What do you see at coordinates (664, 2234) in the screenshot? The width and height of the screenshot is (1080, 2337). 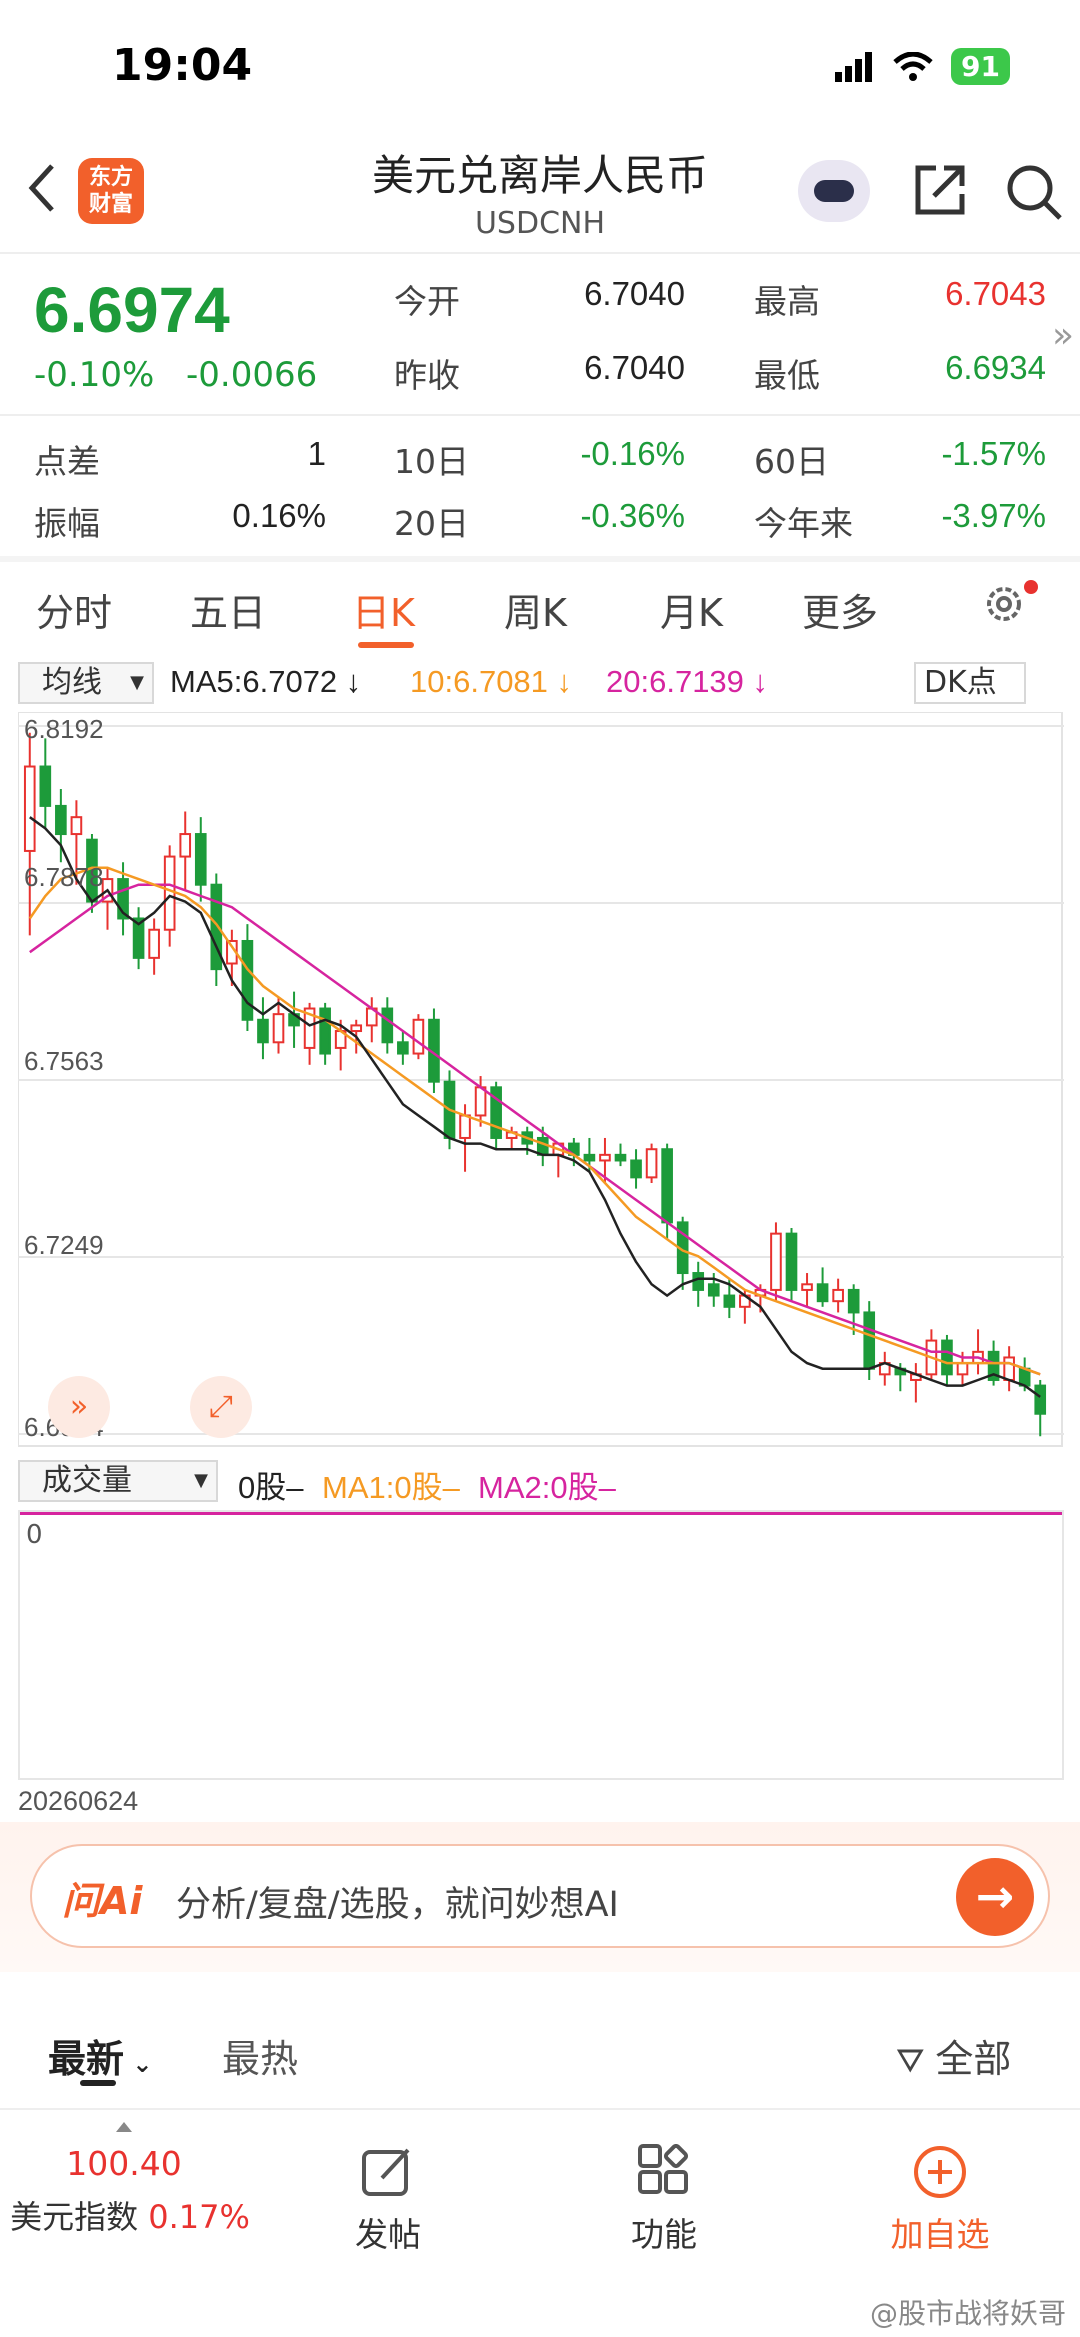 I see `functions-label: 功能` at bounding box center [664, 2234].